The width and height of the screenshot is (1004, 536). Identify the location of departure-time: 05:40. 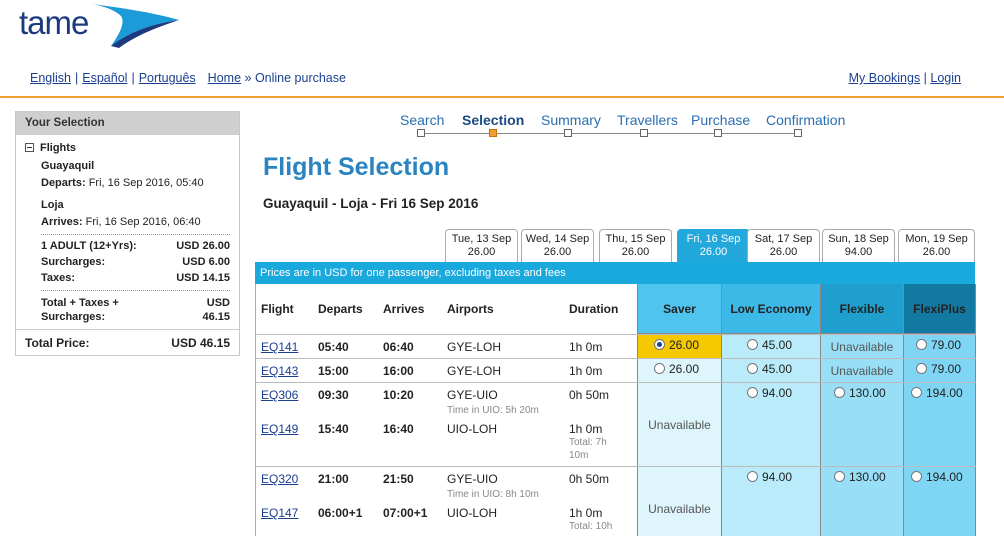
(333, 347).